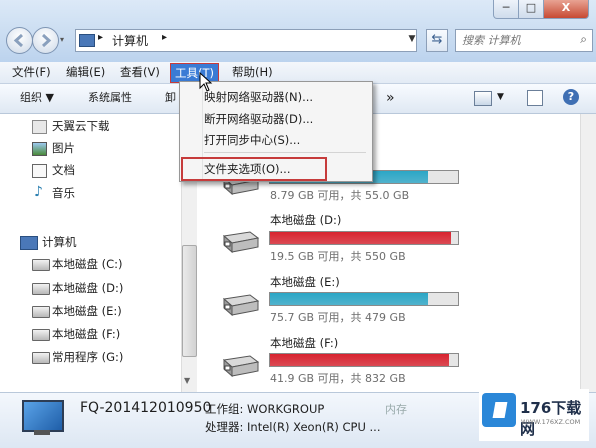  I want to click on download-folder-icon, so click(39, 127).